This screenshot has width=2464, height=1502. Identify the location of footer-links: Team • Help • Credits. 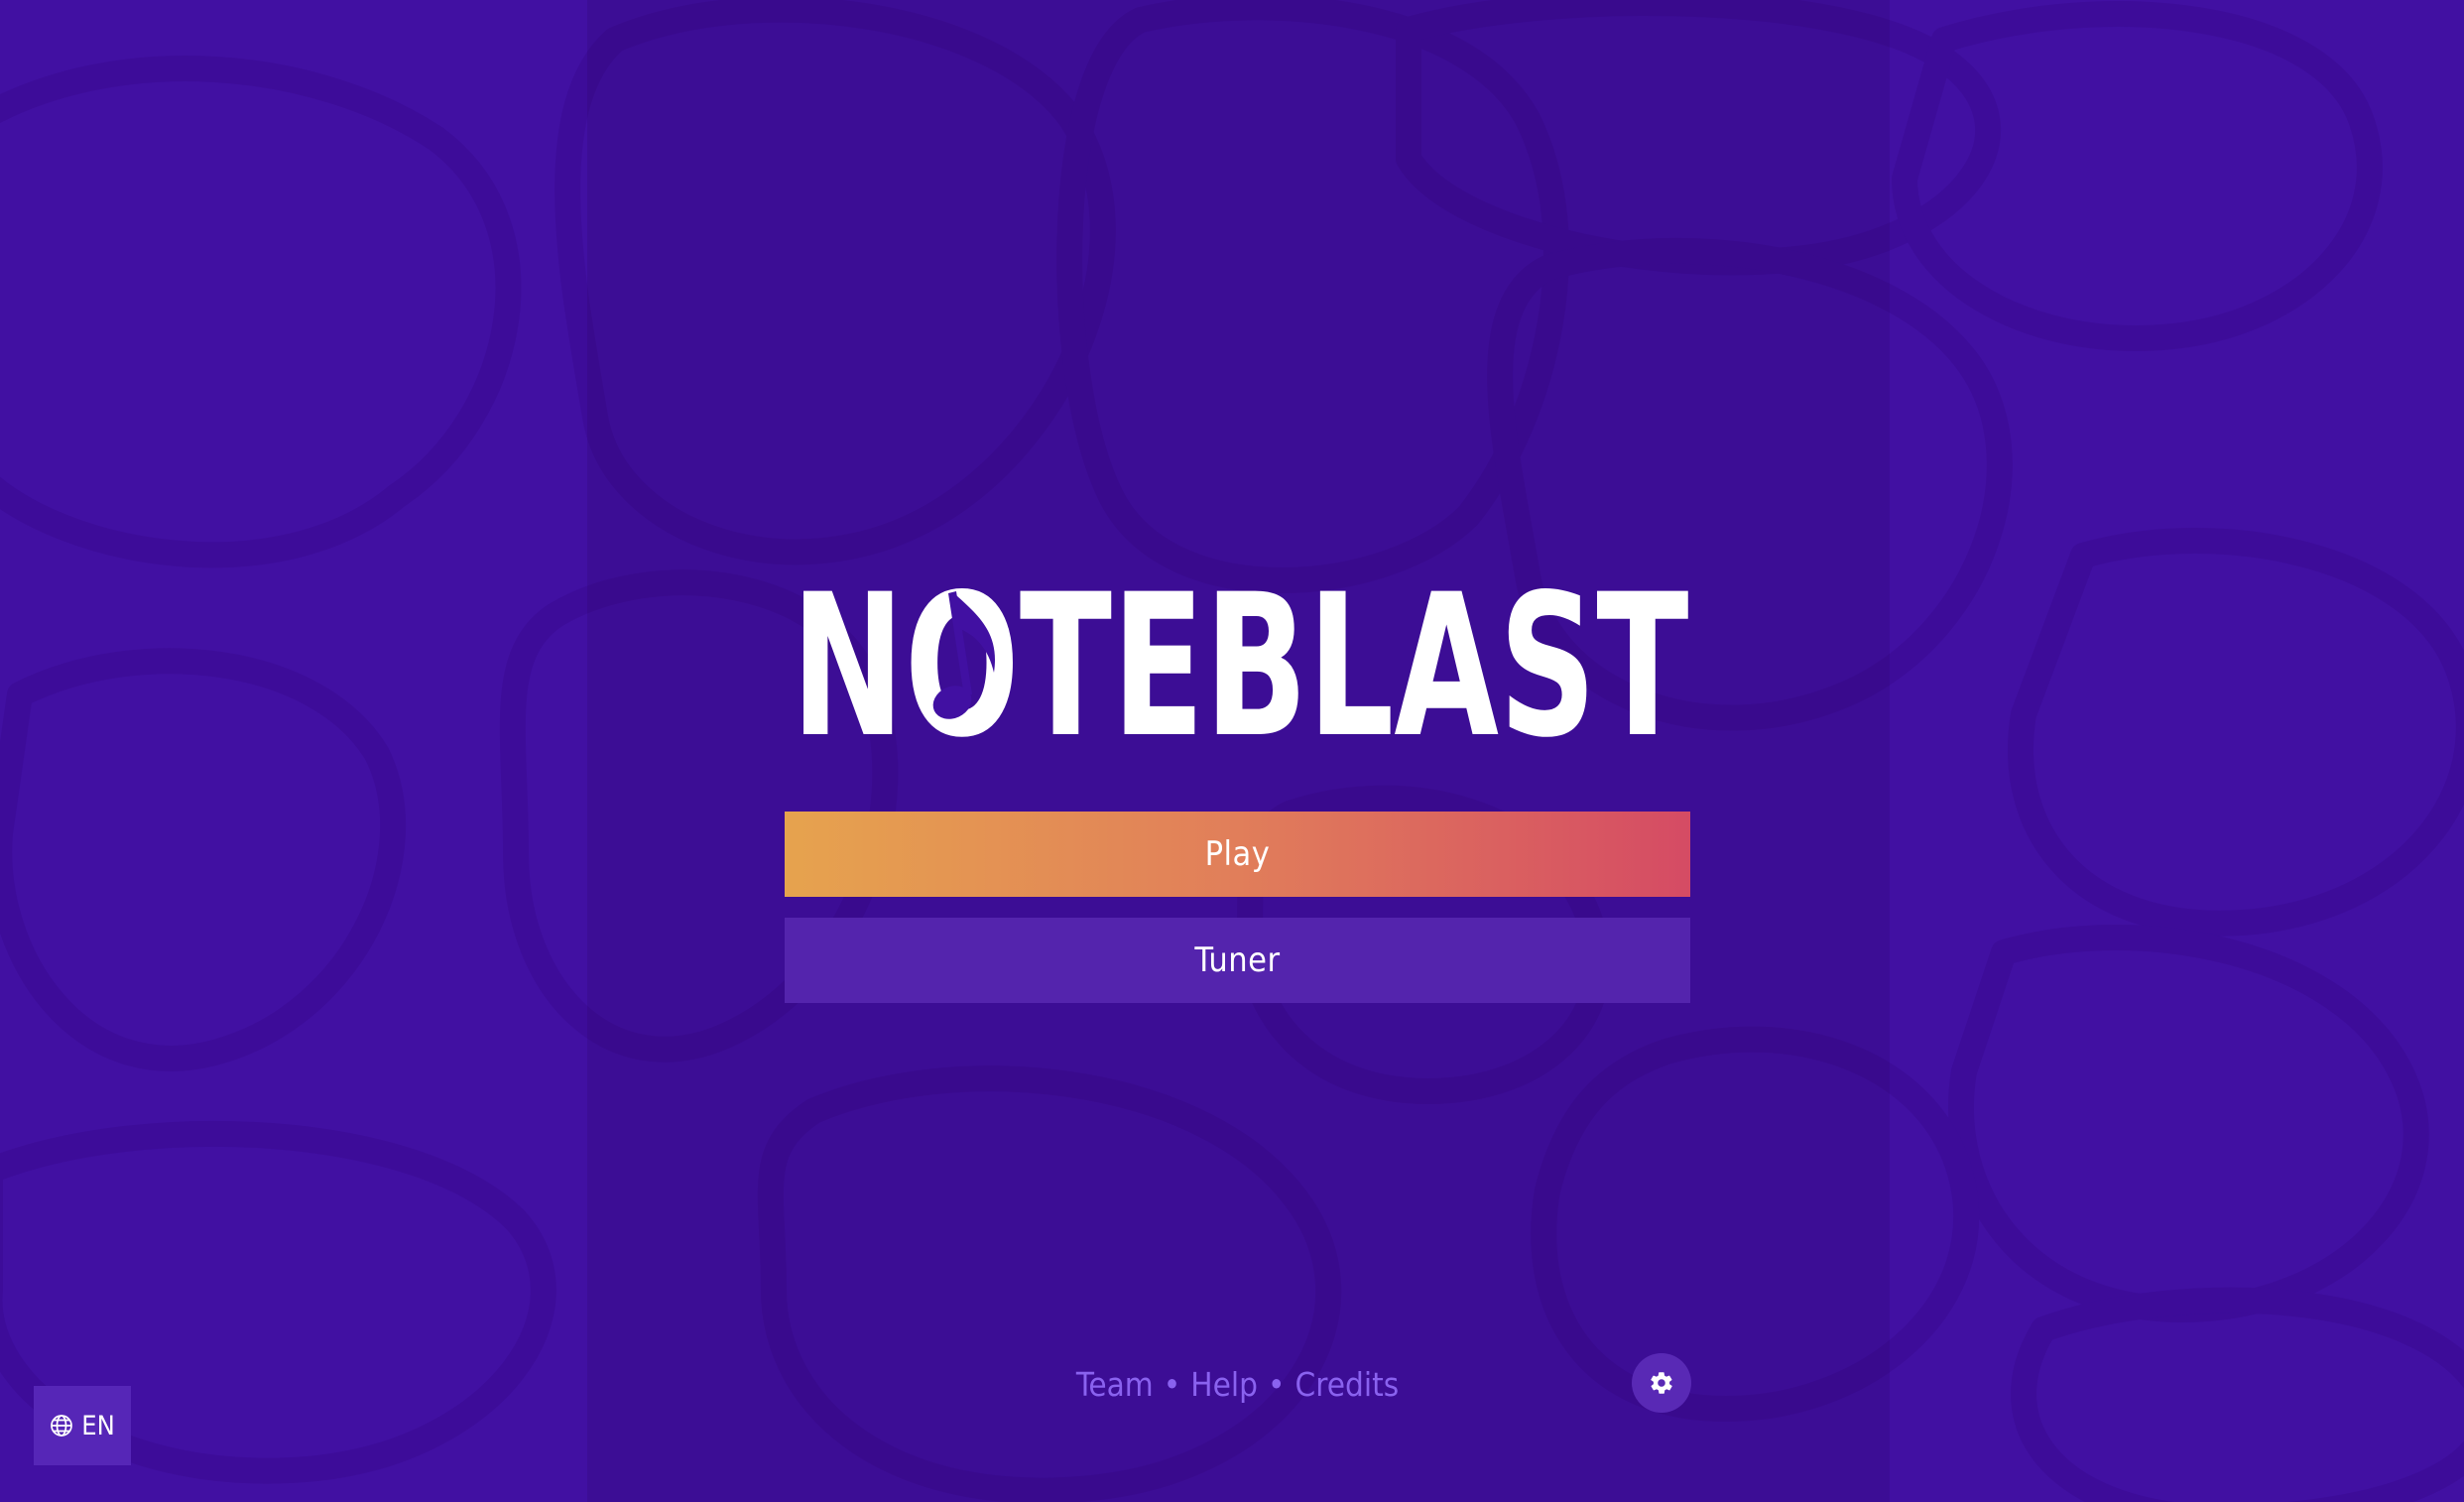
(1237, 1384).